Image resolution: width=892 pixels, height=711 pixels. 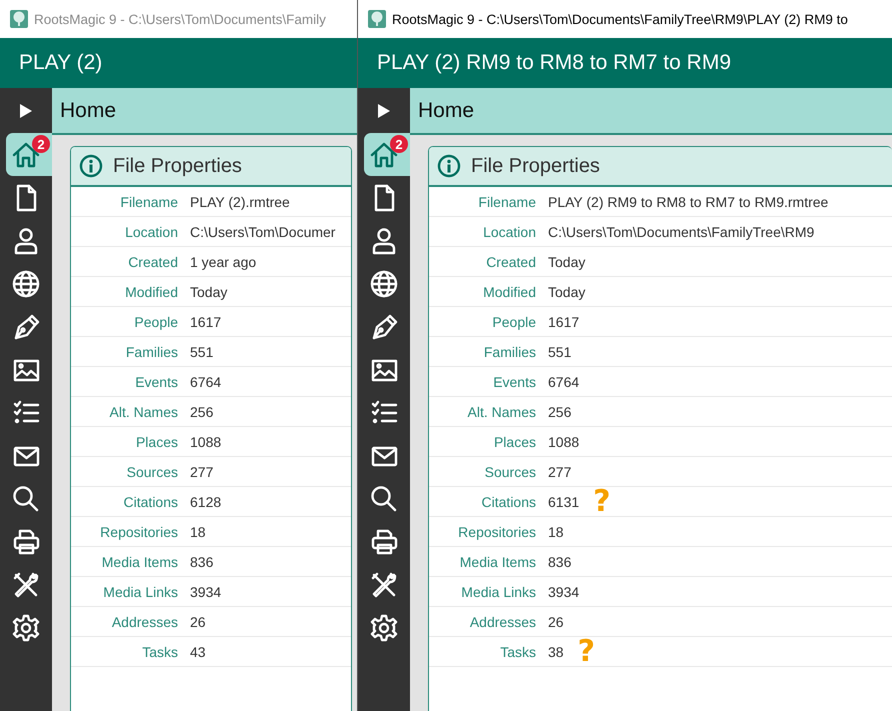 I want to click on property-value: PLAY (2).rmtree, so click(x=240, y=202).